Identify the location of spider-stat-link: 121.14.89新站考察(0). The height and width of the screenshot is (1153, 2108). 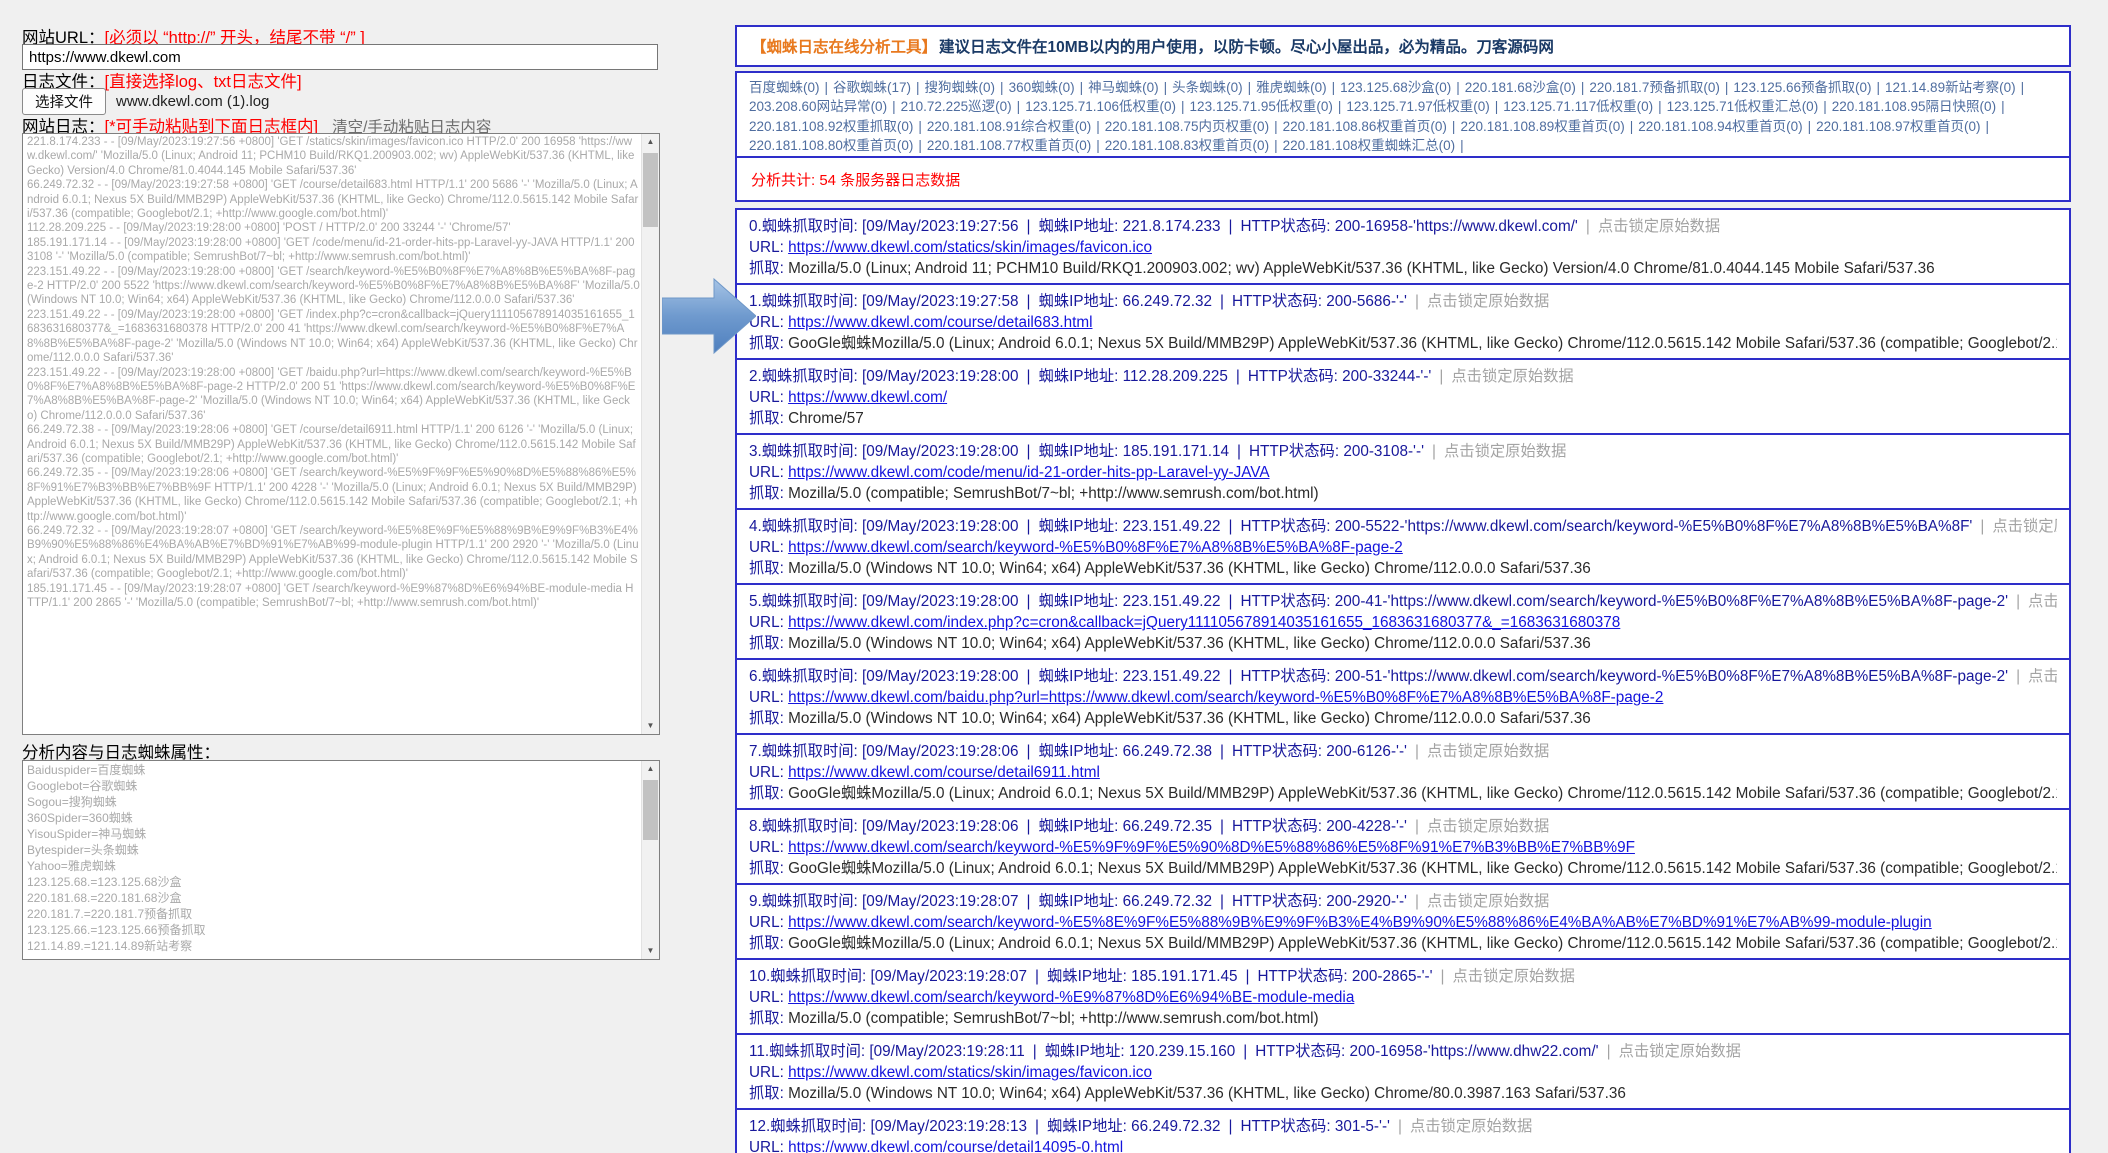
(1950, 87).